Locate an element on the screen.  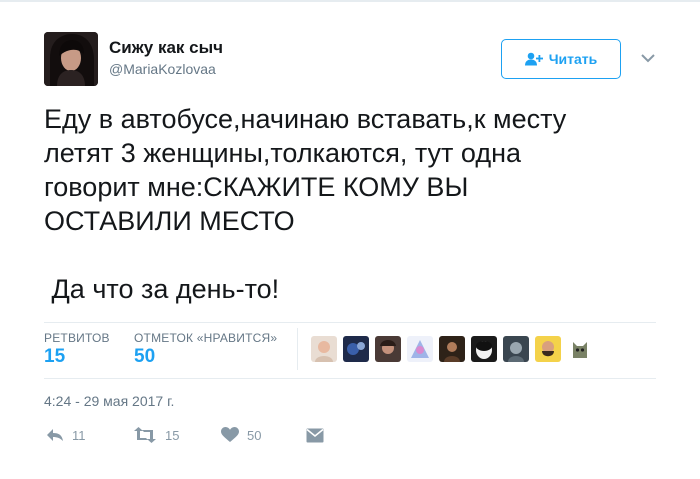
heart-icon is located at coordinates (230, 434).